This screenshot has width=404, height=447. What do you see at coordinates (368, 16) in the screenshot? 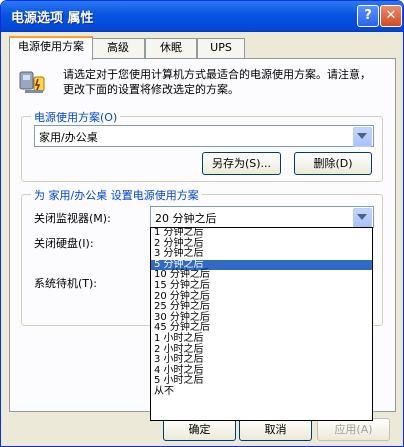
I see `help-button: ?` at bounding box center [368, 16].